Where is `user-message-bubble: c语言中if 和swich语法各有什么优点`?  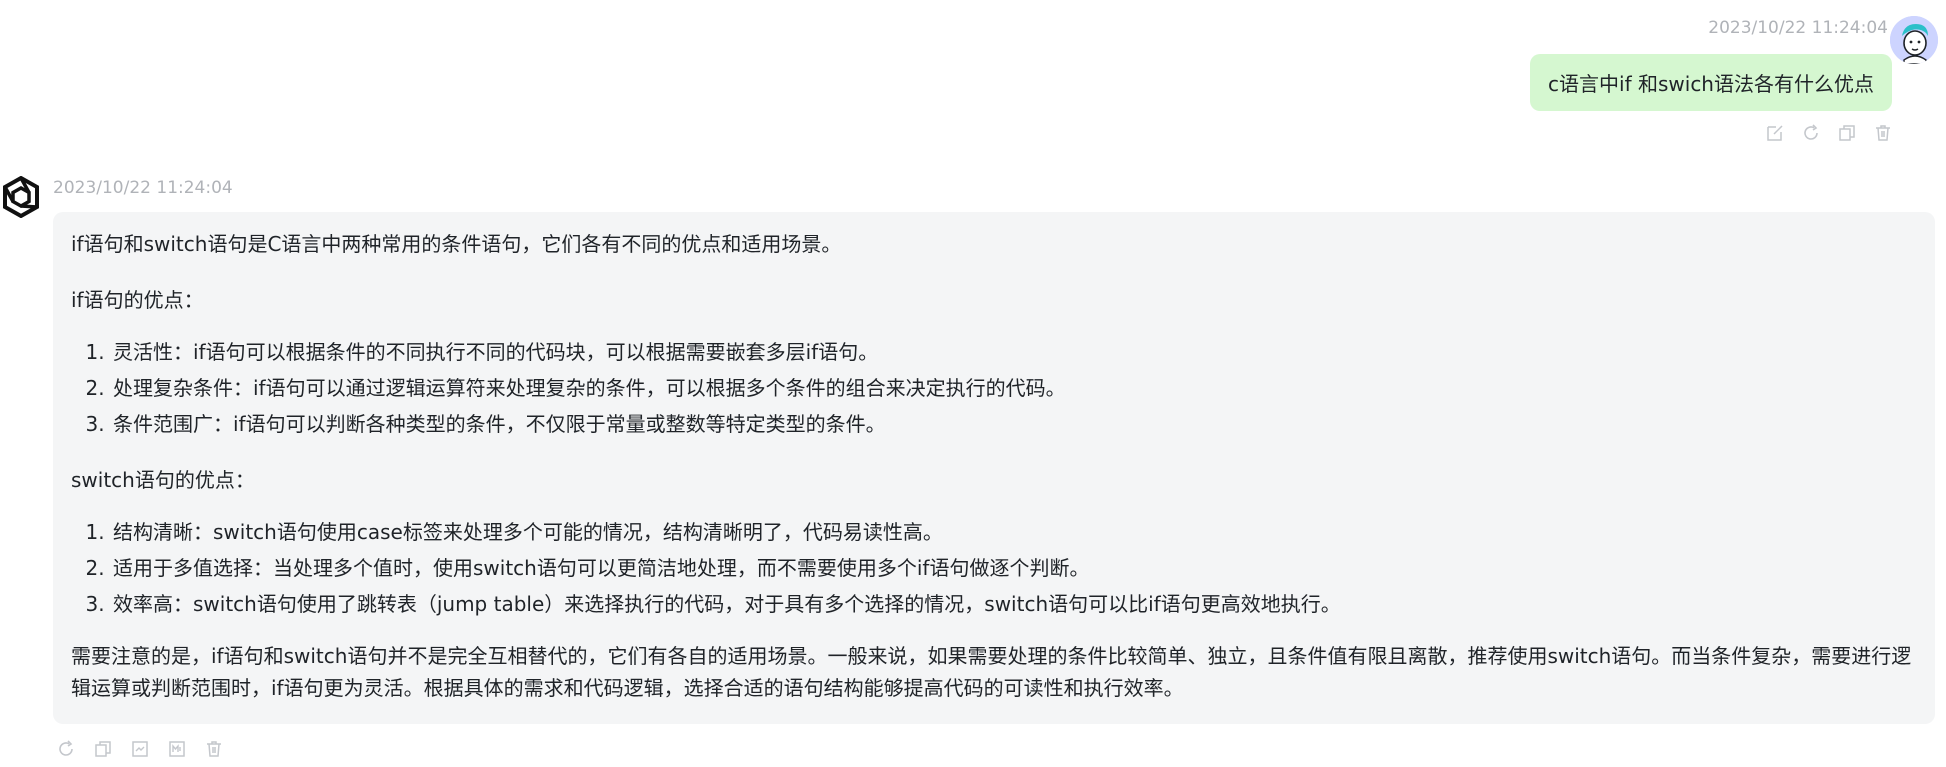 user-message-bubble: c语言中if 和swich语法各有什么优点 is located at coordinates (1711, 82).